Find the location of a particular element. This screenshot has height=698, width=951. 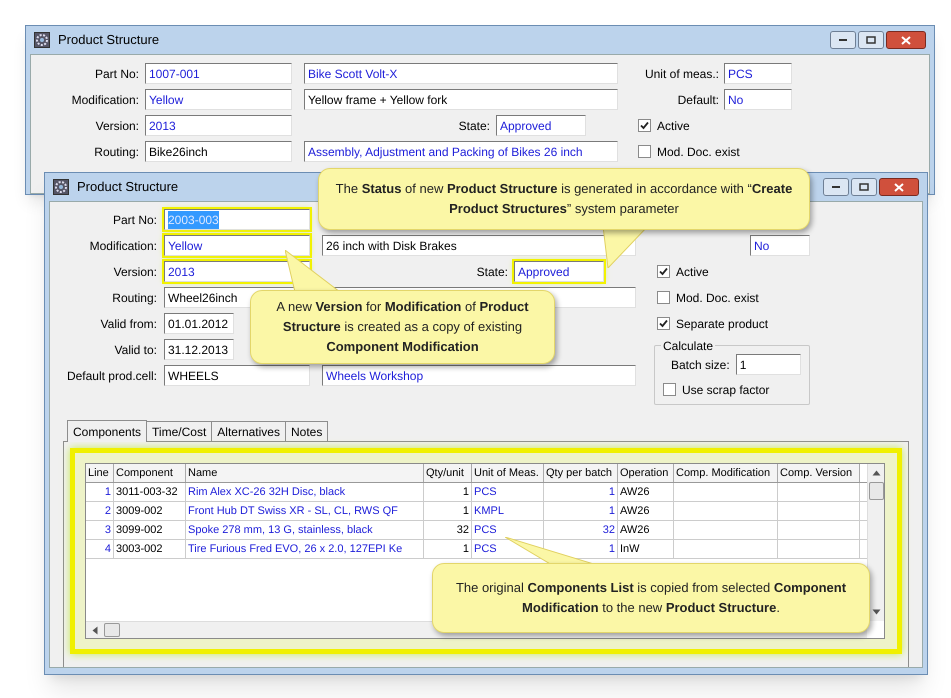

input-field: 1 is located at coordinates (768, 364).